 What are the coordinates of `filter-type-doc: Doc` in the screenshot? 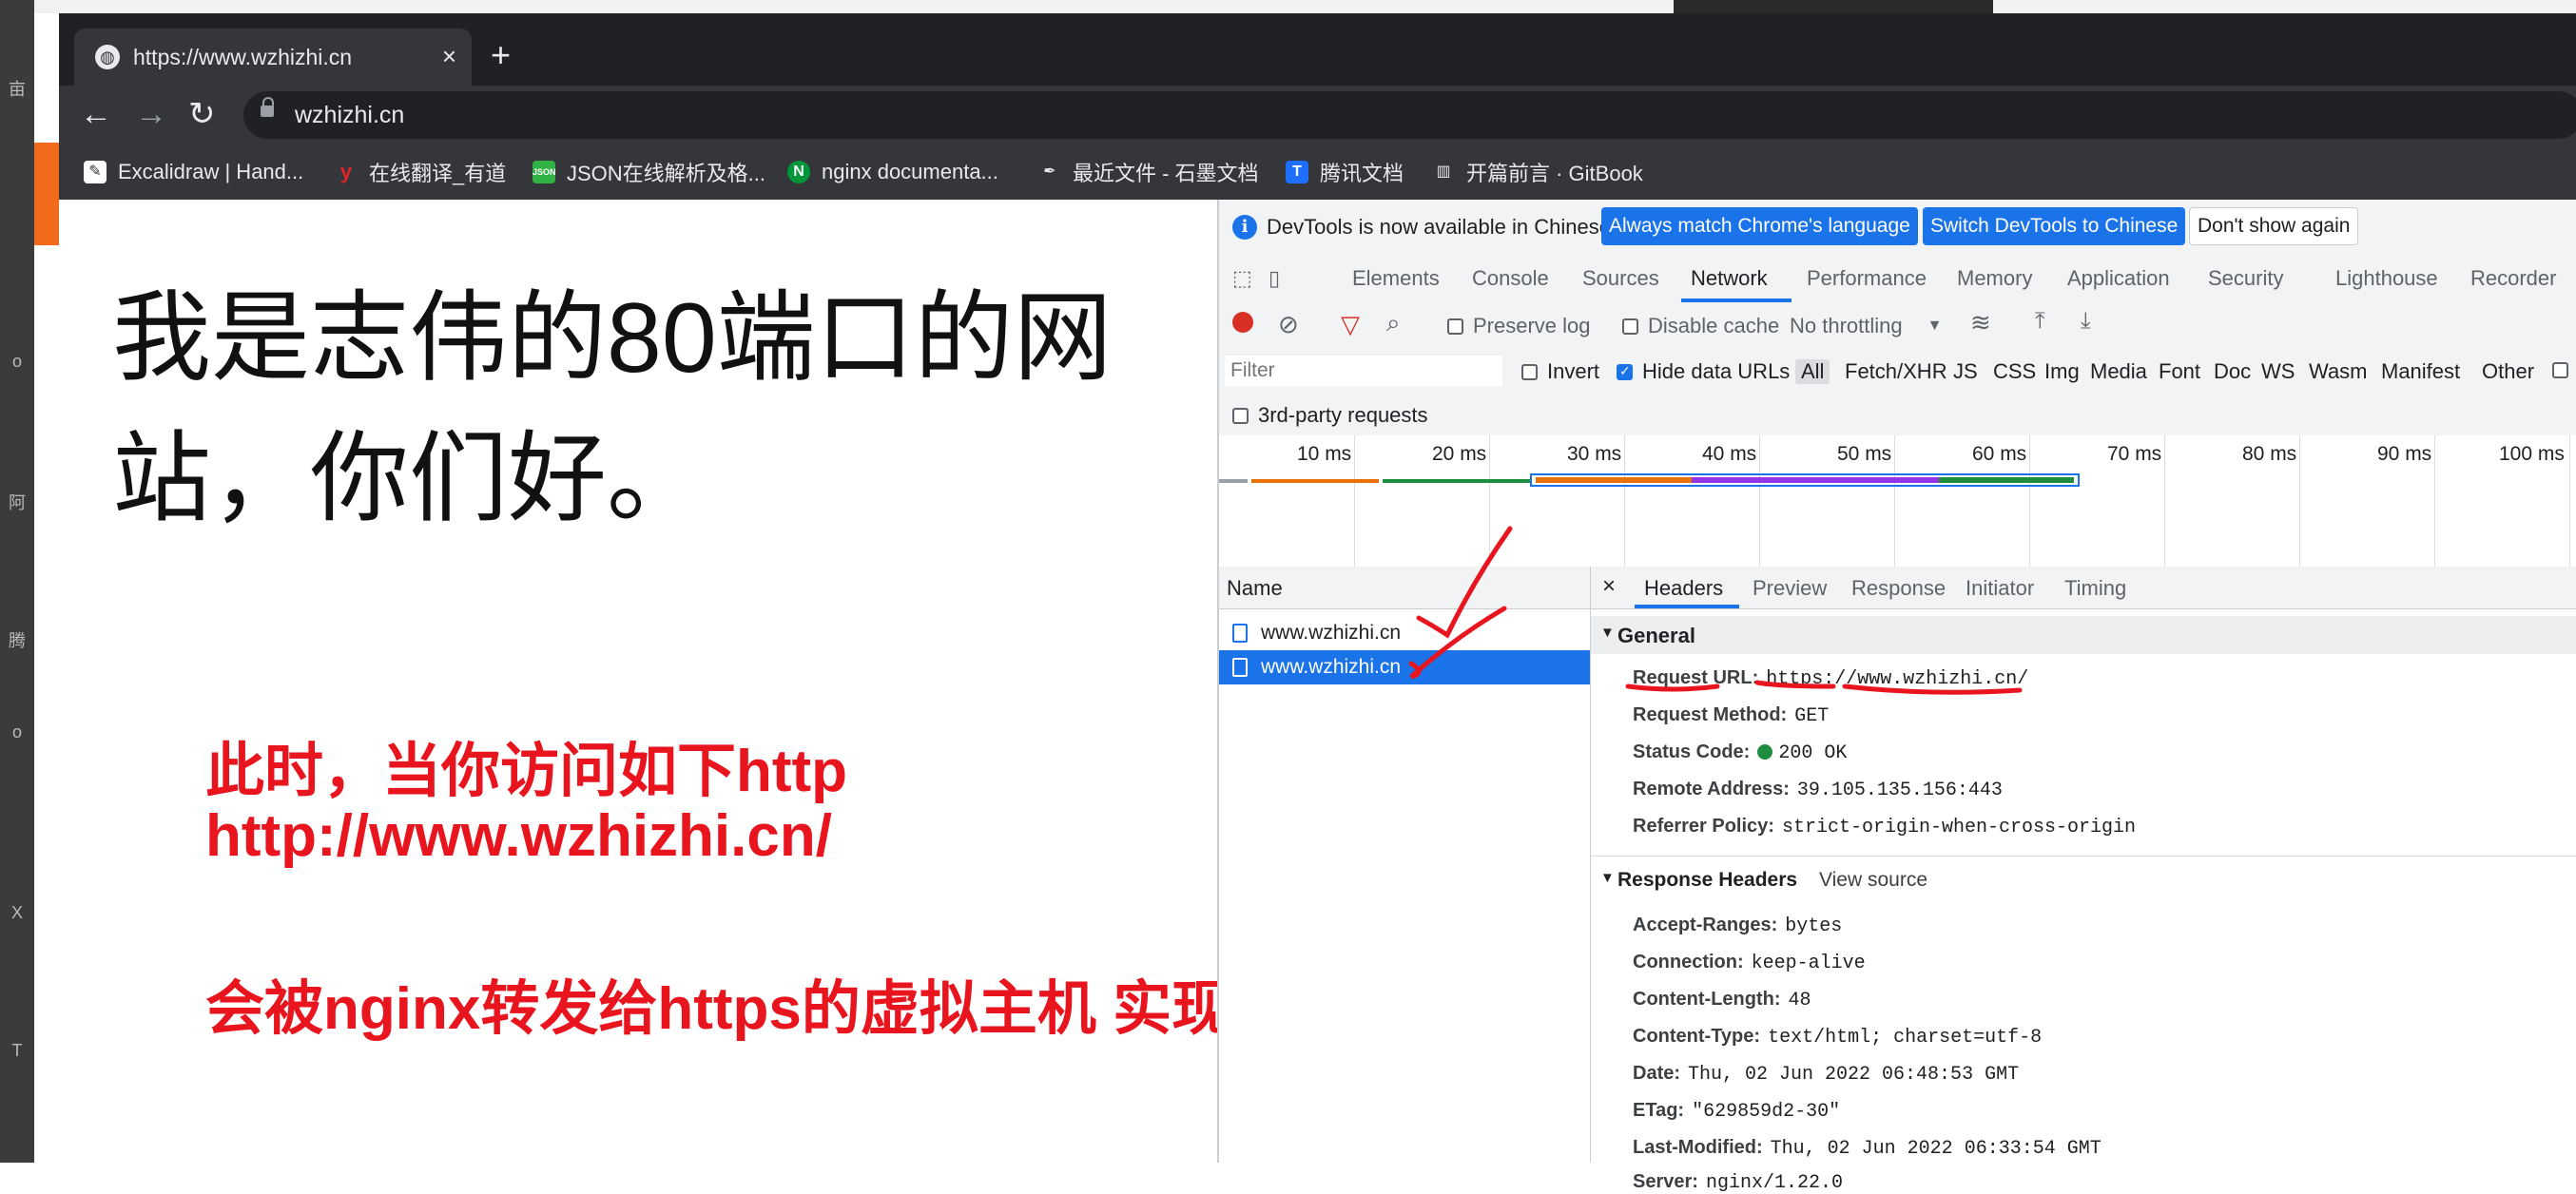 It's located at (2232, 371).